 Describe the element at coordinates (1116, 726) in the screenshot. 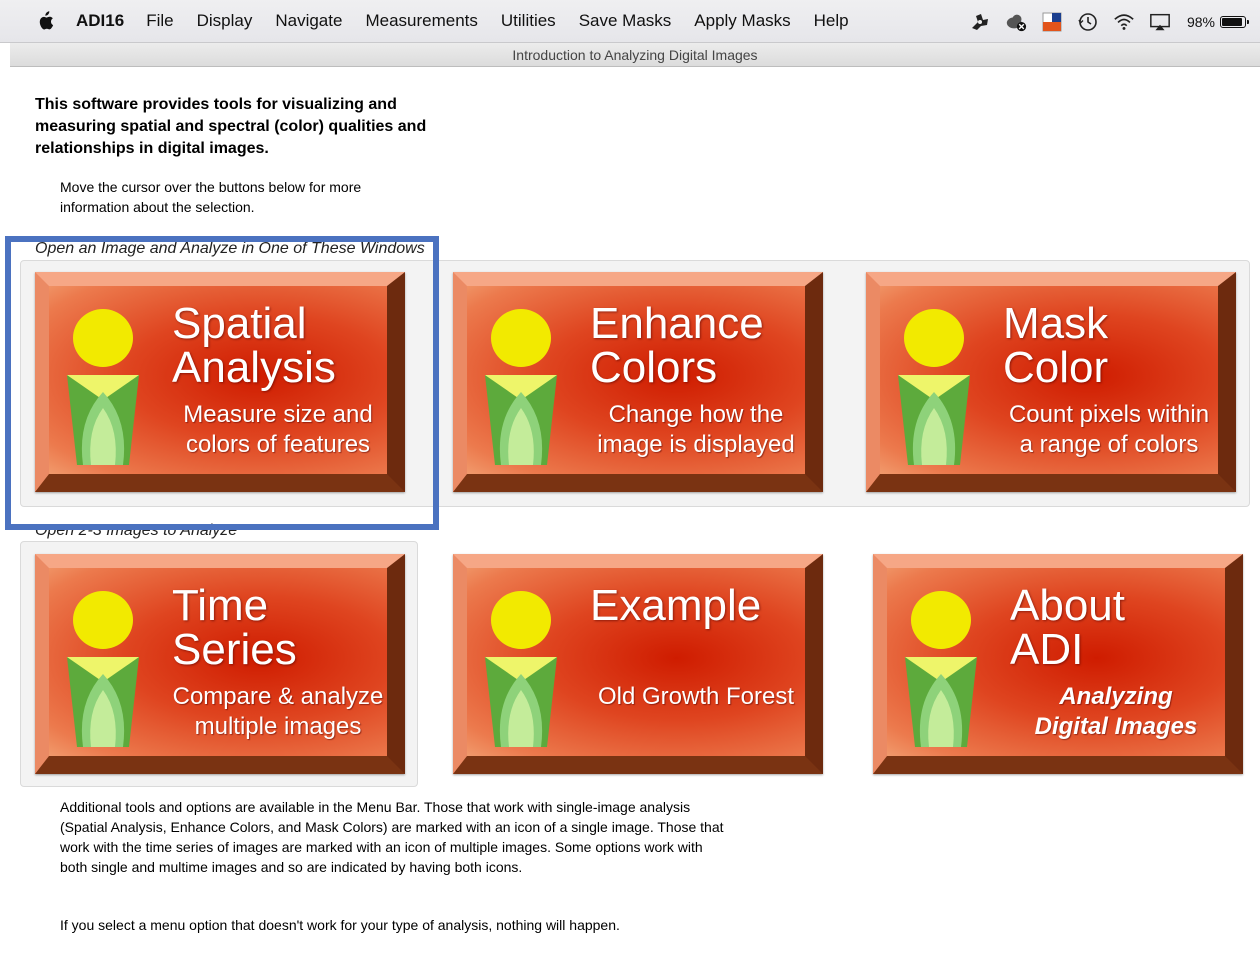

I see `about-adi-subtitle-line2: Digital Images` at that location.